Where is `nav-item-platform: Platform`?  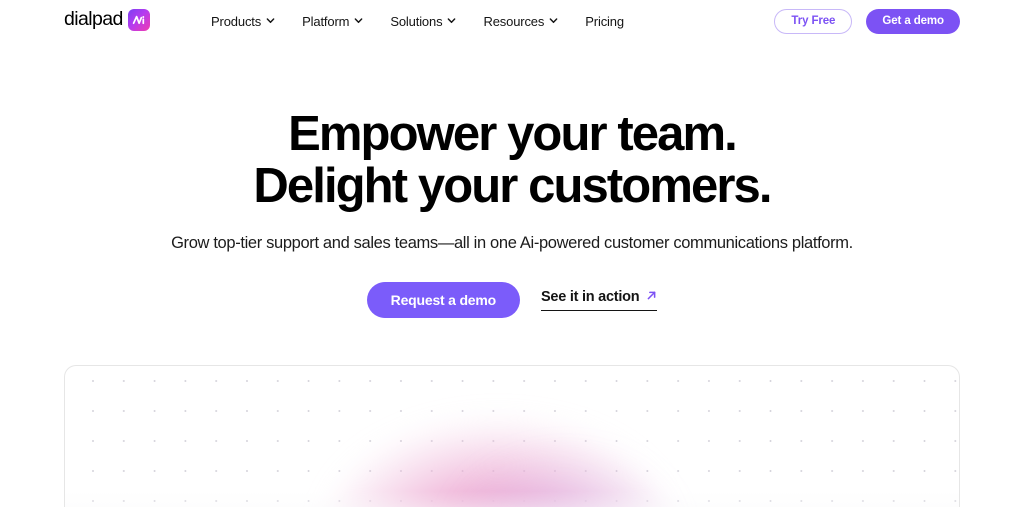 nav-item-platform: Platform is located at coordinates (332, 21).